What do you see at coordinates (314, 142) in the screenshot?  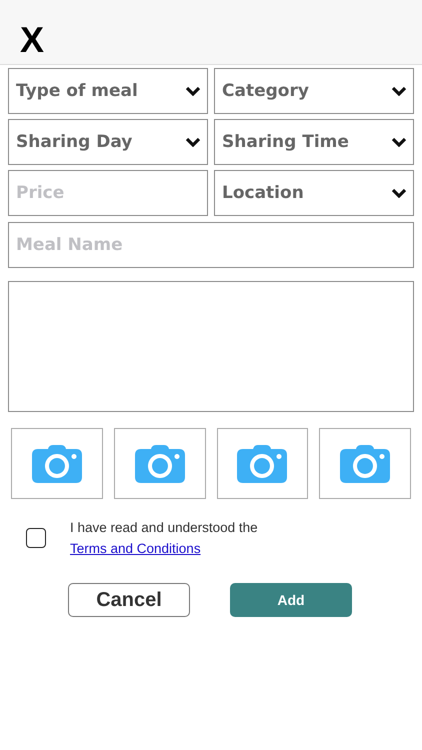 I see `dropdown-field: Sharing Time` at bounding box center [314, 142].